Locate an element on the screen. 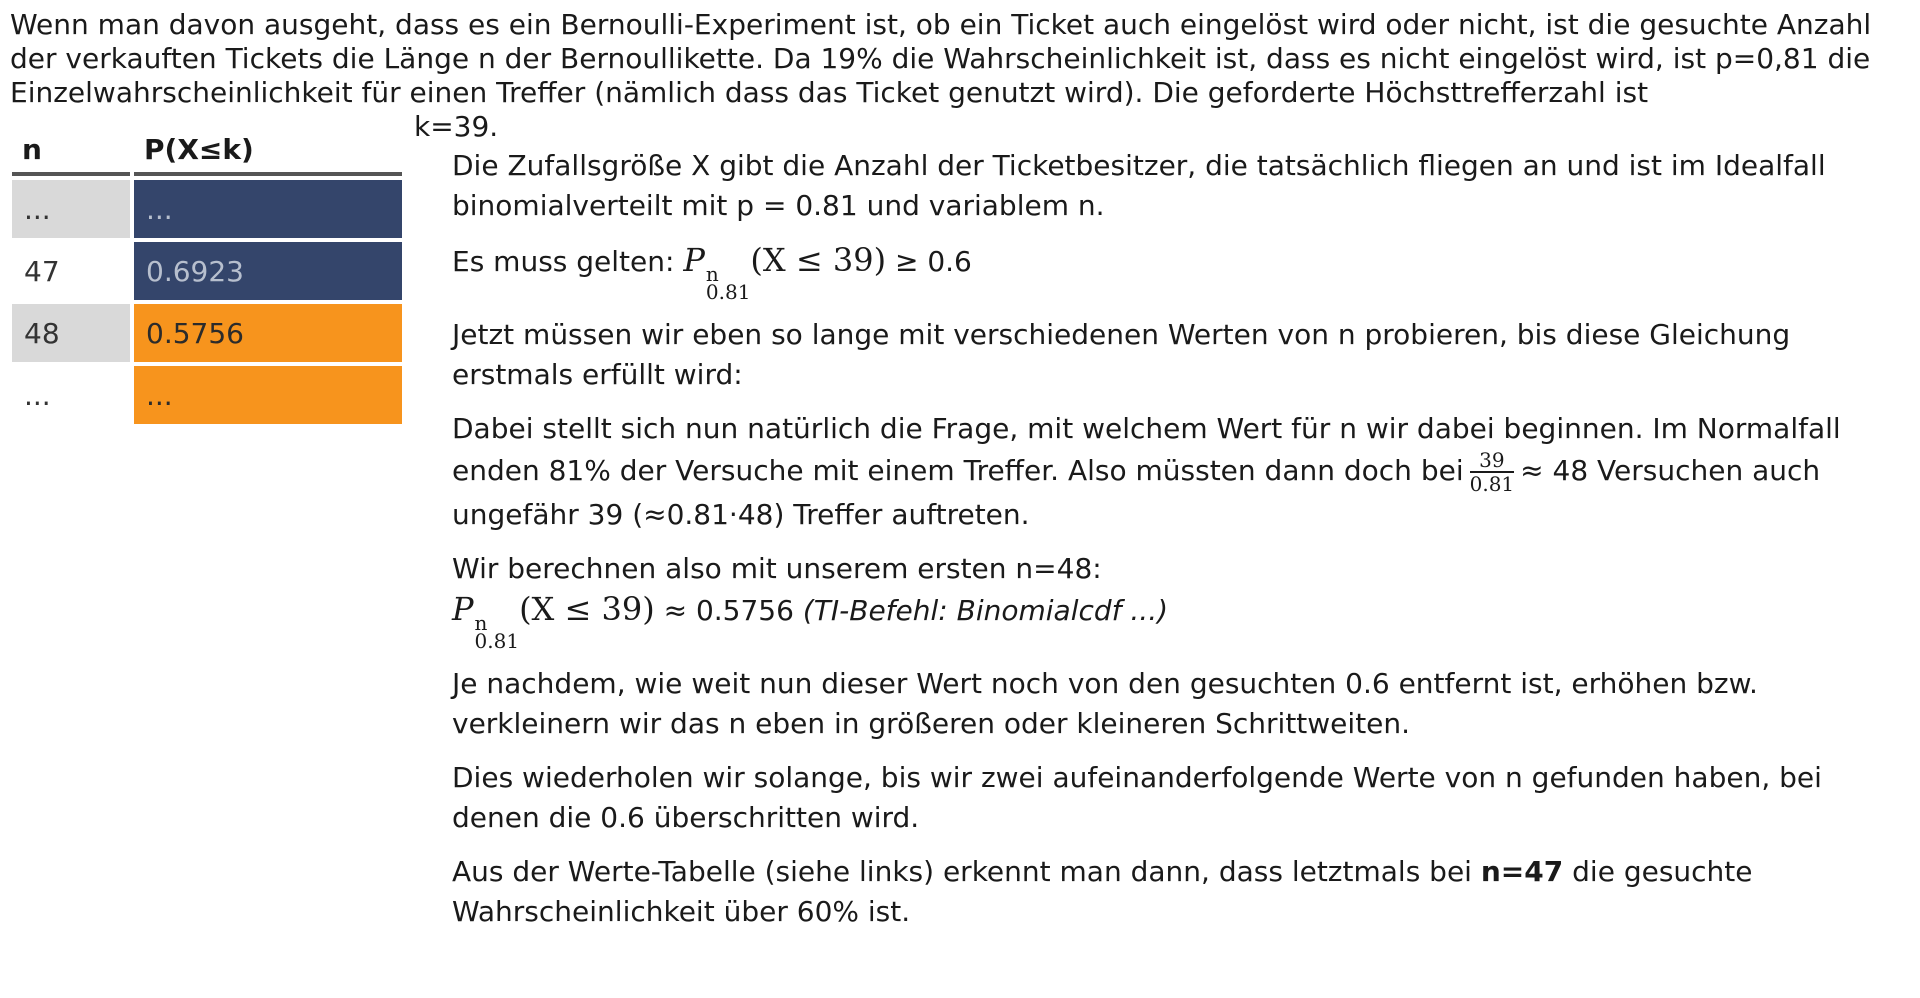  first-calculation-formula: Pn 0.81 (X ≤ 39) is located at coordinates (553, 620).